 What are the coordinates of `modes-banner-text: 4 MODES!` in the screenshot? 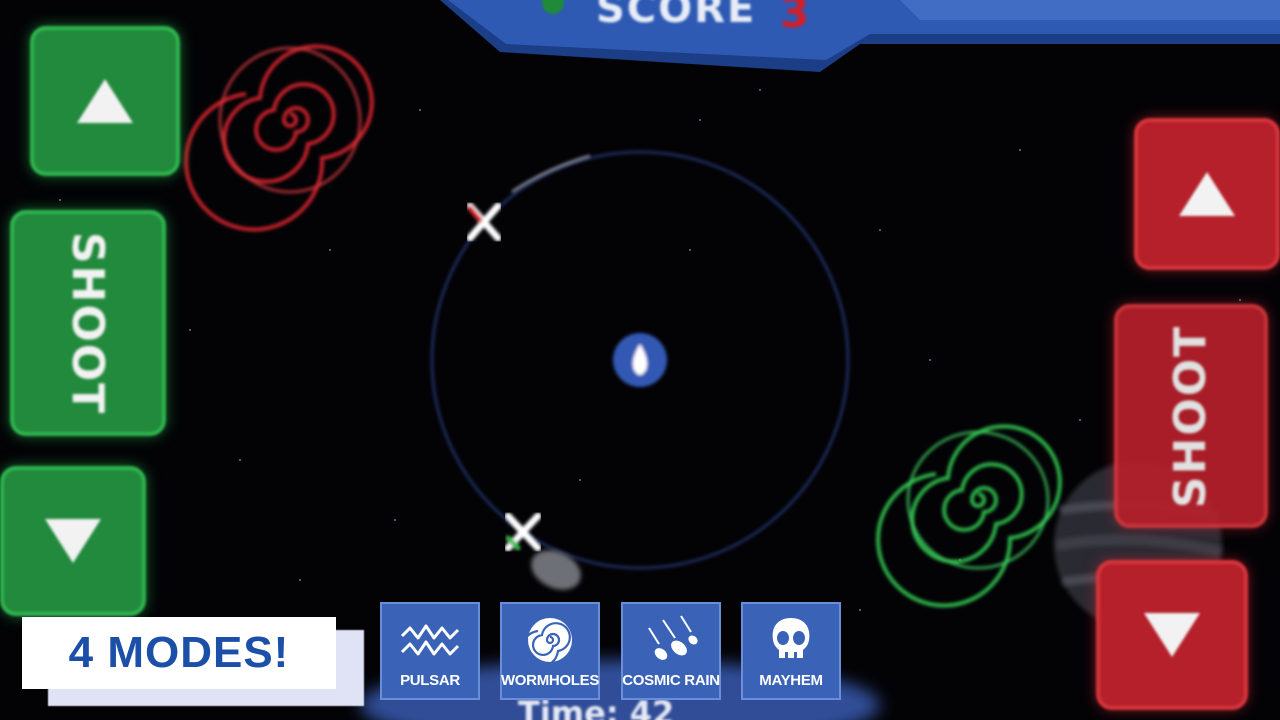 It's located at (179, 652).